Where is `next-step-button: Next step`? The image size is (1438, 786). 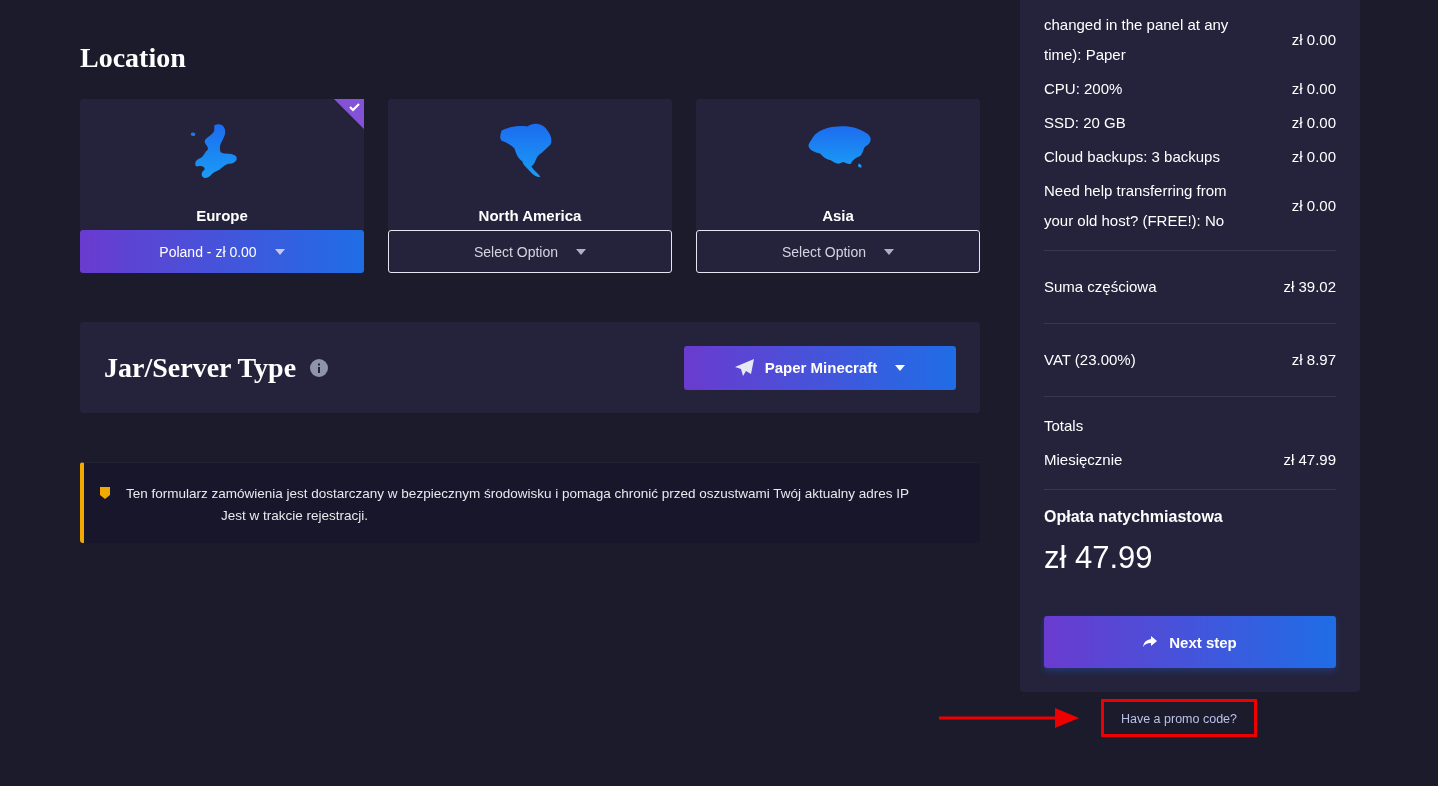 next-step-button: Next step is located at coordinates (1190, 642).